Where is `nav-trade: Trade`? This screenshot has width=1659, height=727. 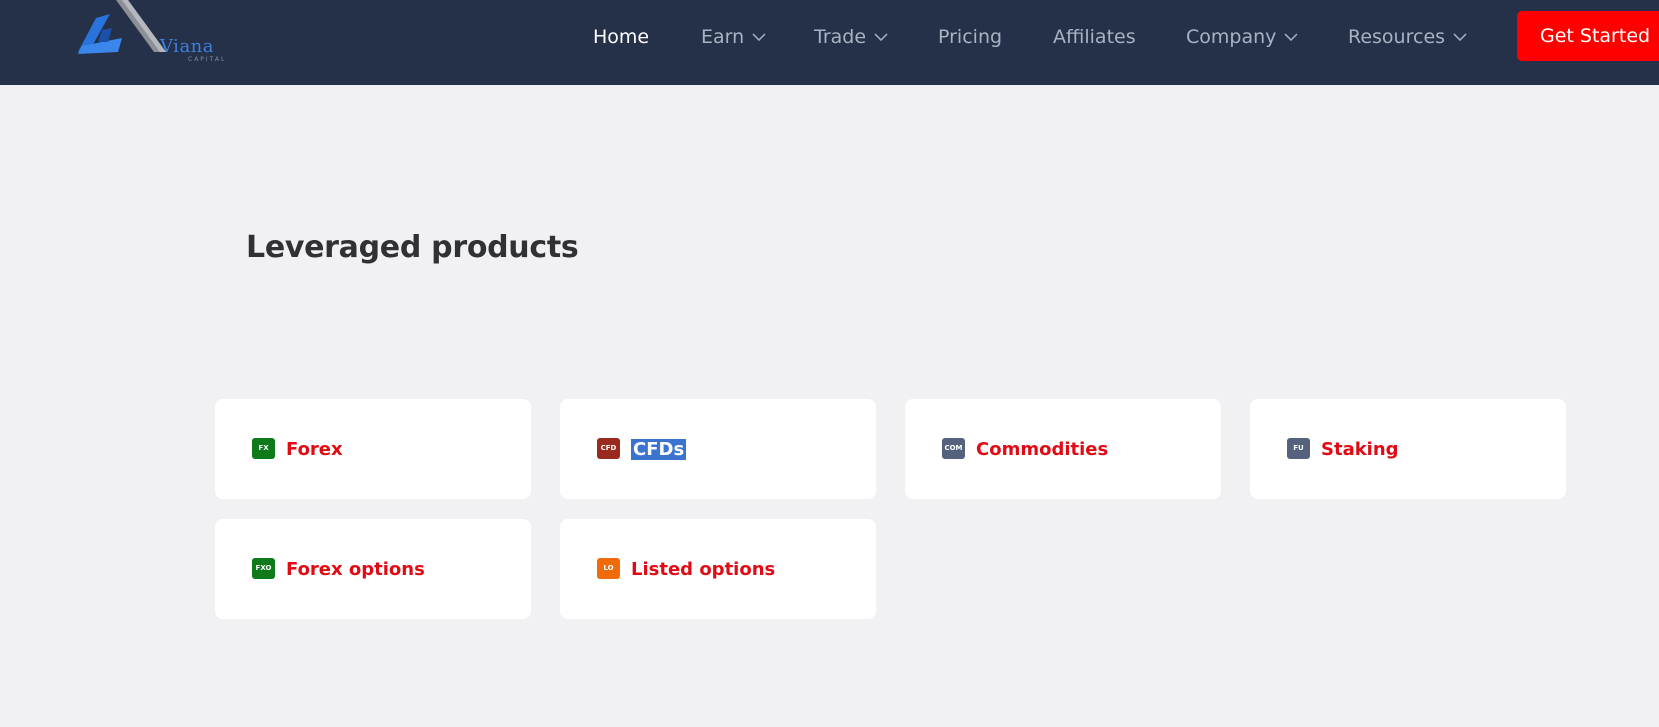 nav-trade: Trade is located at coordinates (851, 37).